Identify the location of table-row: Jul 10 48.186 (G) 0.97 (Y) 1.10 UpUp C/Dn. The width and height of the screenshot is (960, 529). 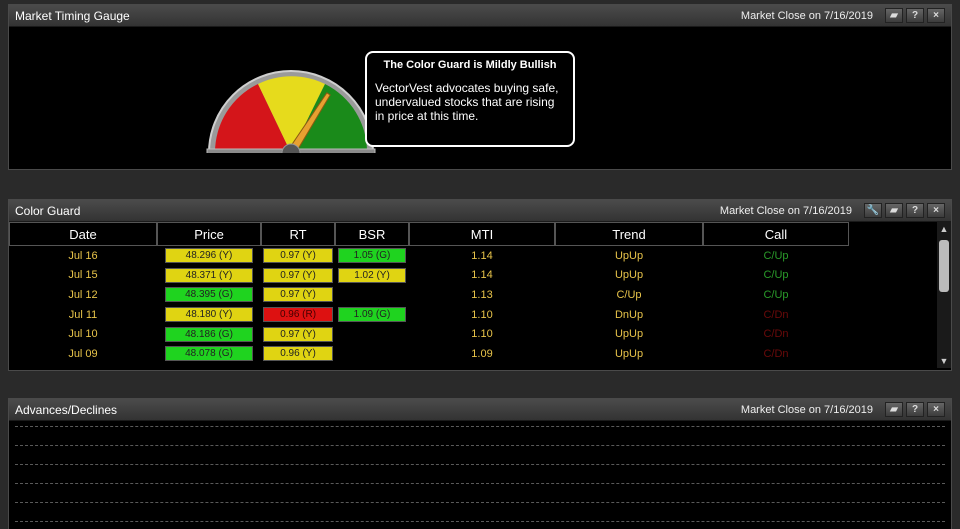
(480, 334).